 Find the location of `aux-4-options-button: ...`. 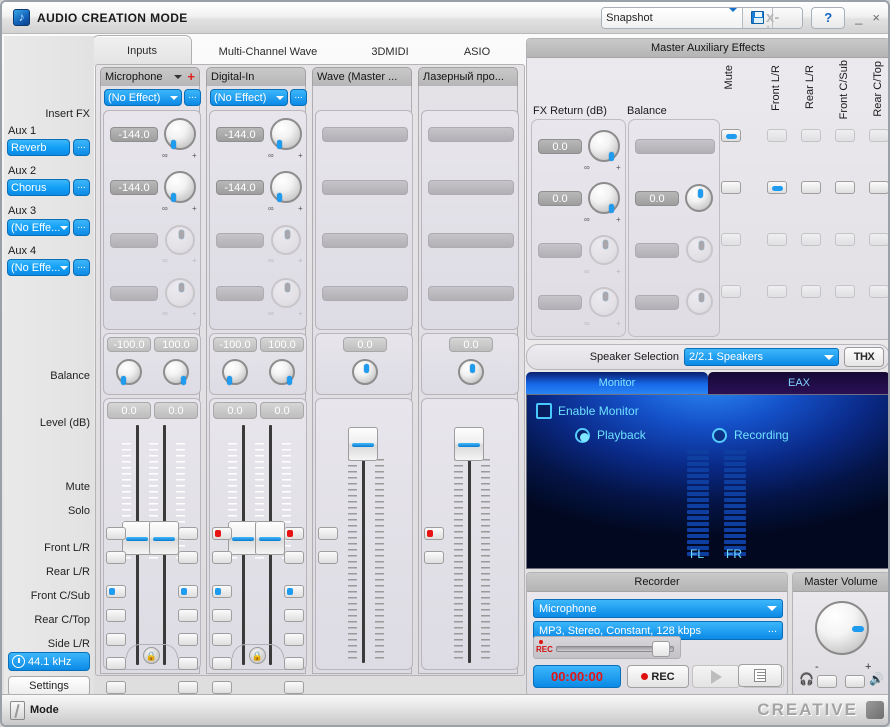

aux-4-options-button: ... is located at coordinates (81, 267).